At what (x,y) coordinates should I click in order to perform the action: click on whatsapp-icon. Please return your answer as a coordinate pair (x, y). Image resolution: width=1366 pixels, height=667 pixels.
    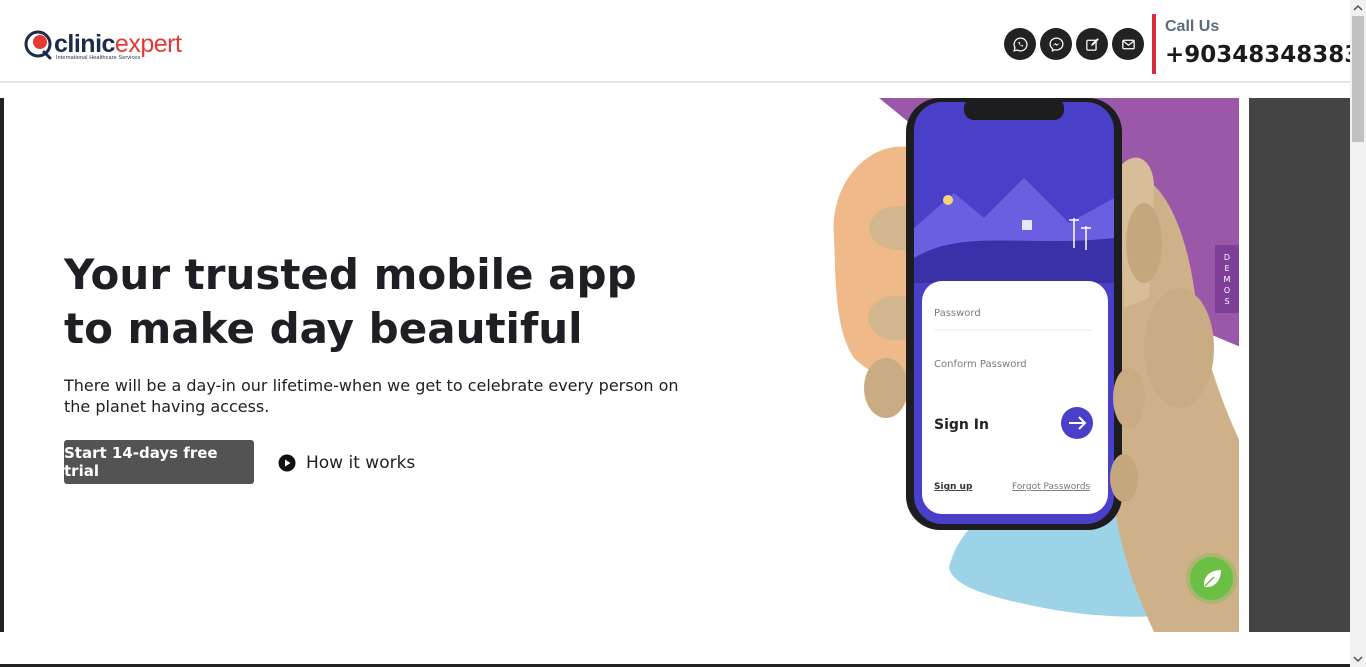
    Looking at the image, I should click on (1020, 44).